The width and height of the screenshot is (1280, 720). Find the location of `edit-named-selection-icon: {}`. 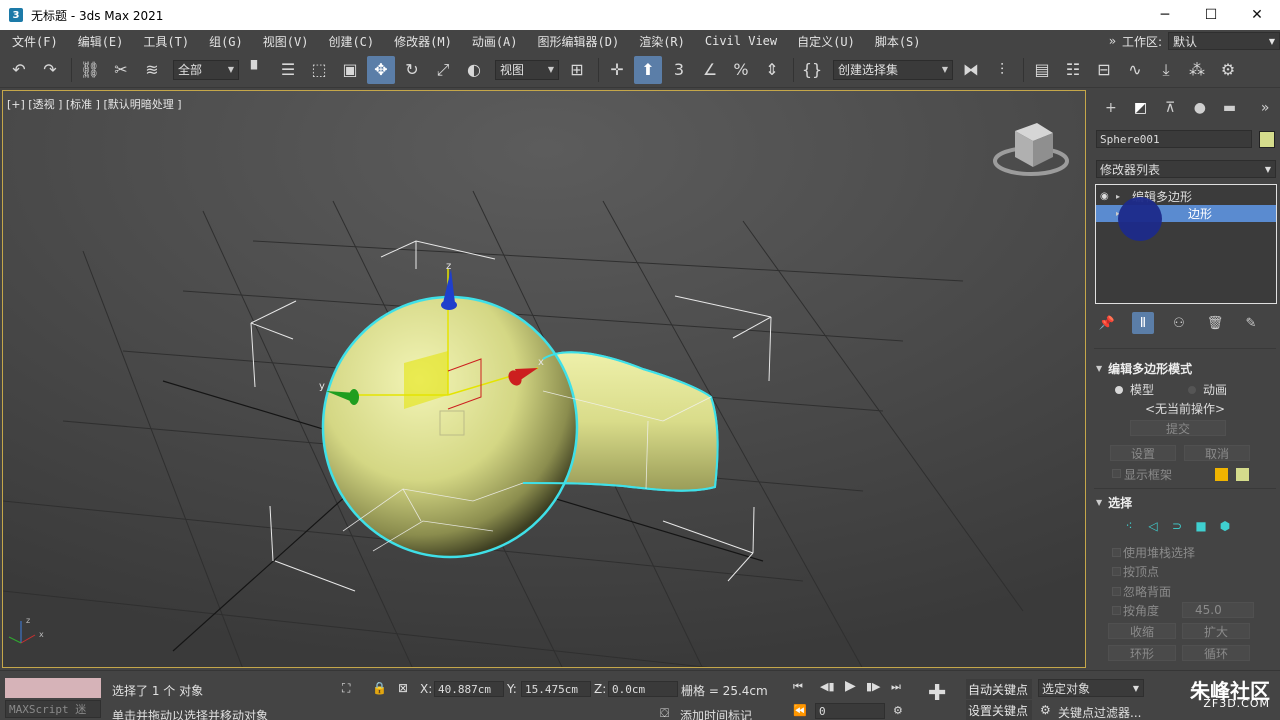

edit-named-selection-icon: {} is located at coordinates (812, 70).